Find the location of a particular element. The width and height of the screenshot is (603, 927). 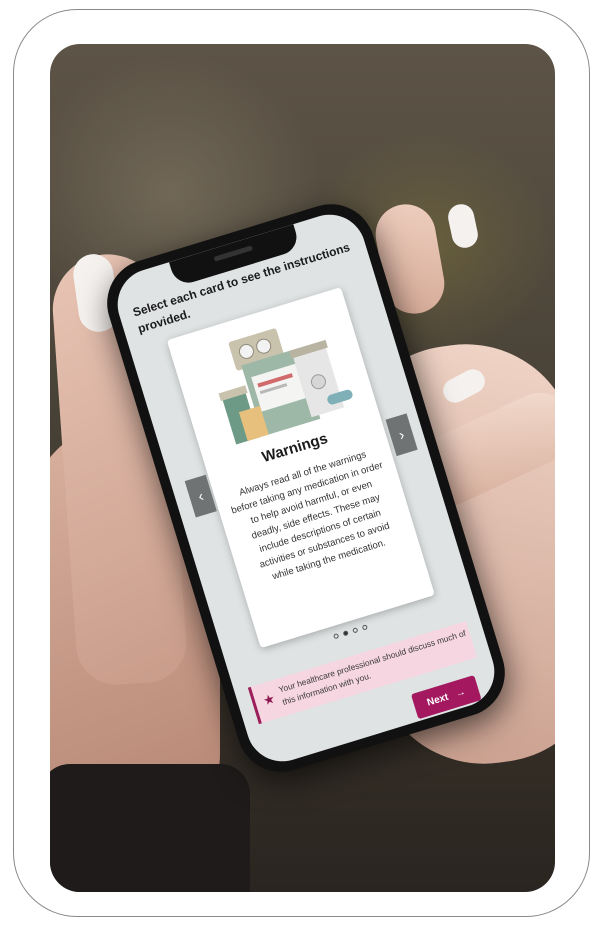

next-button: Next → is located at coordinates (446, 697).